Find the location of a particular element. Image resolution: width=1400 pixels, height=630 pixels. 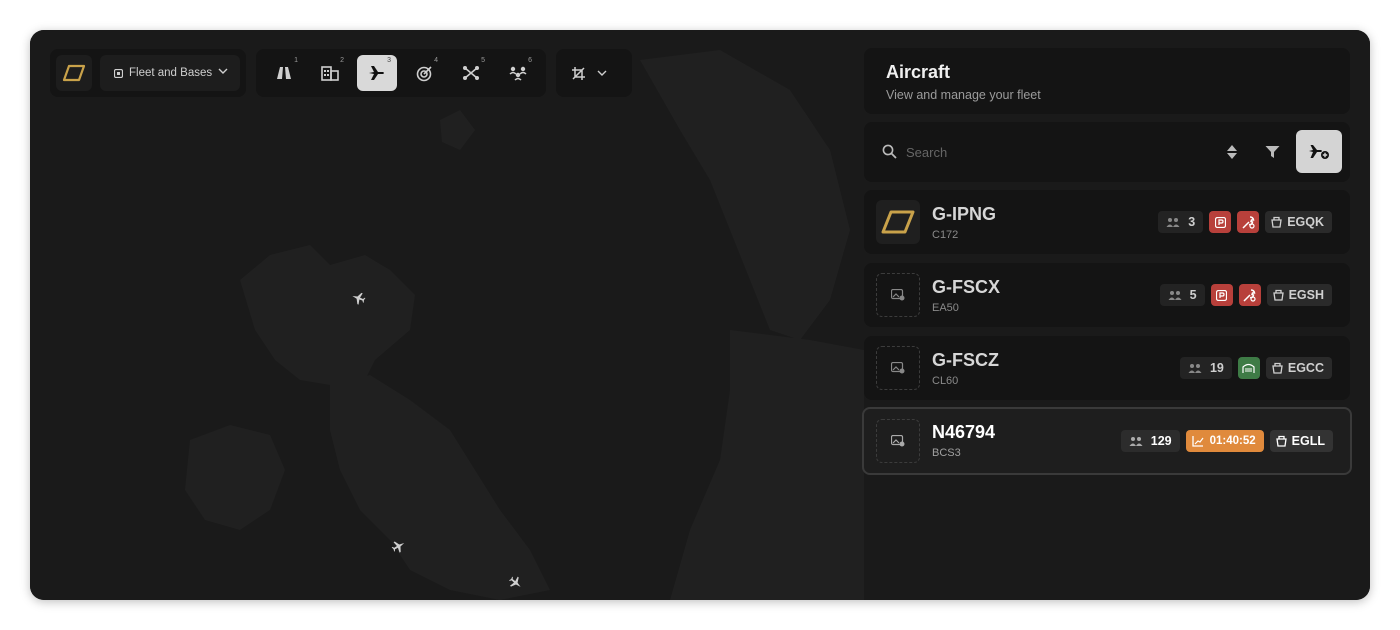

add-aircraft-button is located at coordinates (1319, 151).